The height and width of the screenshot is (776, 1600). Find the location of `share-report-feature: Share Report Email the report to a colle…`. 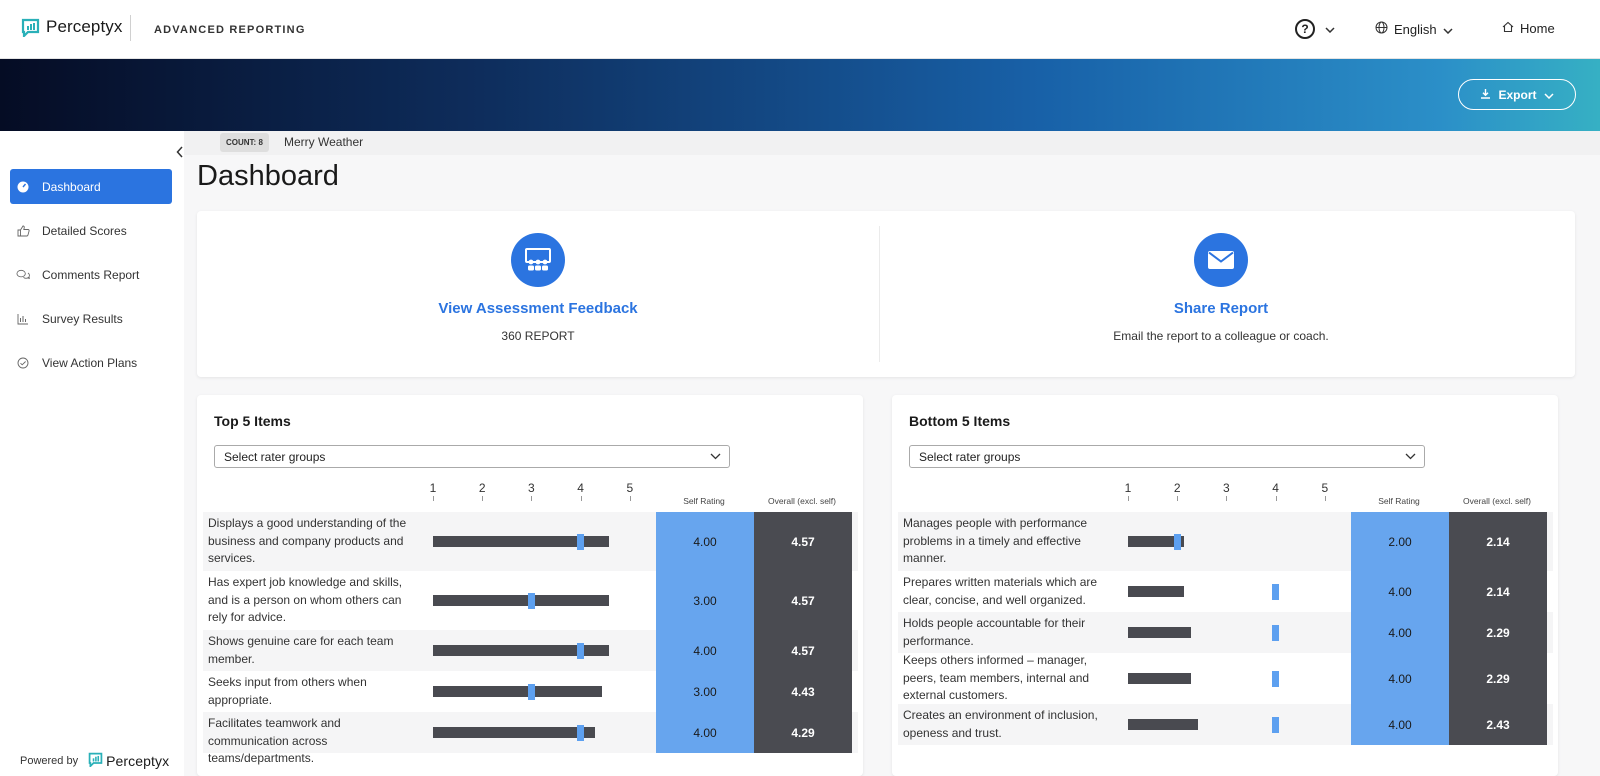

share-report-feature: Share Report Email the report to a colle… is located at coordinates (1221, 294).